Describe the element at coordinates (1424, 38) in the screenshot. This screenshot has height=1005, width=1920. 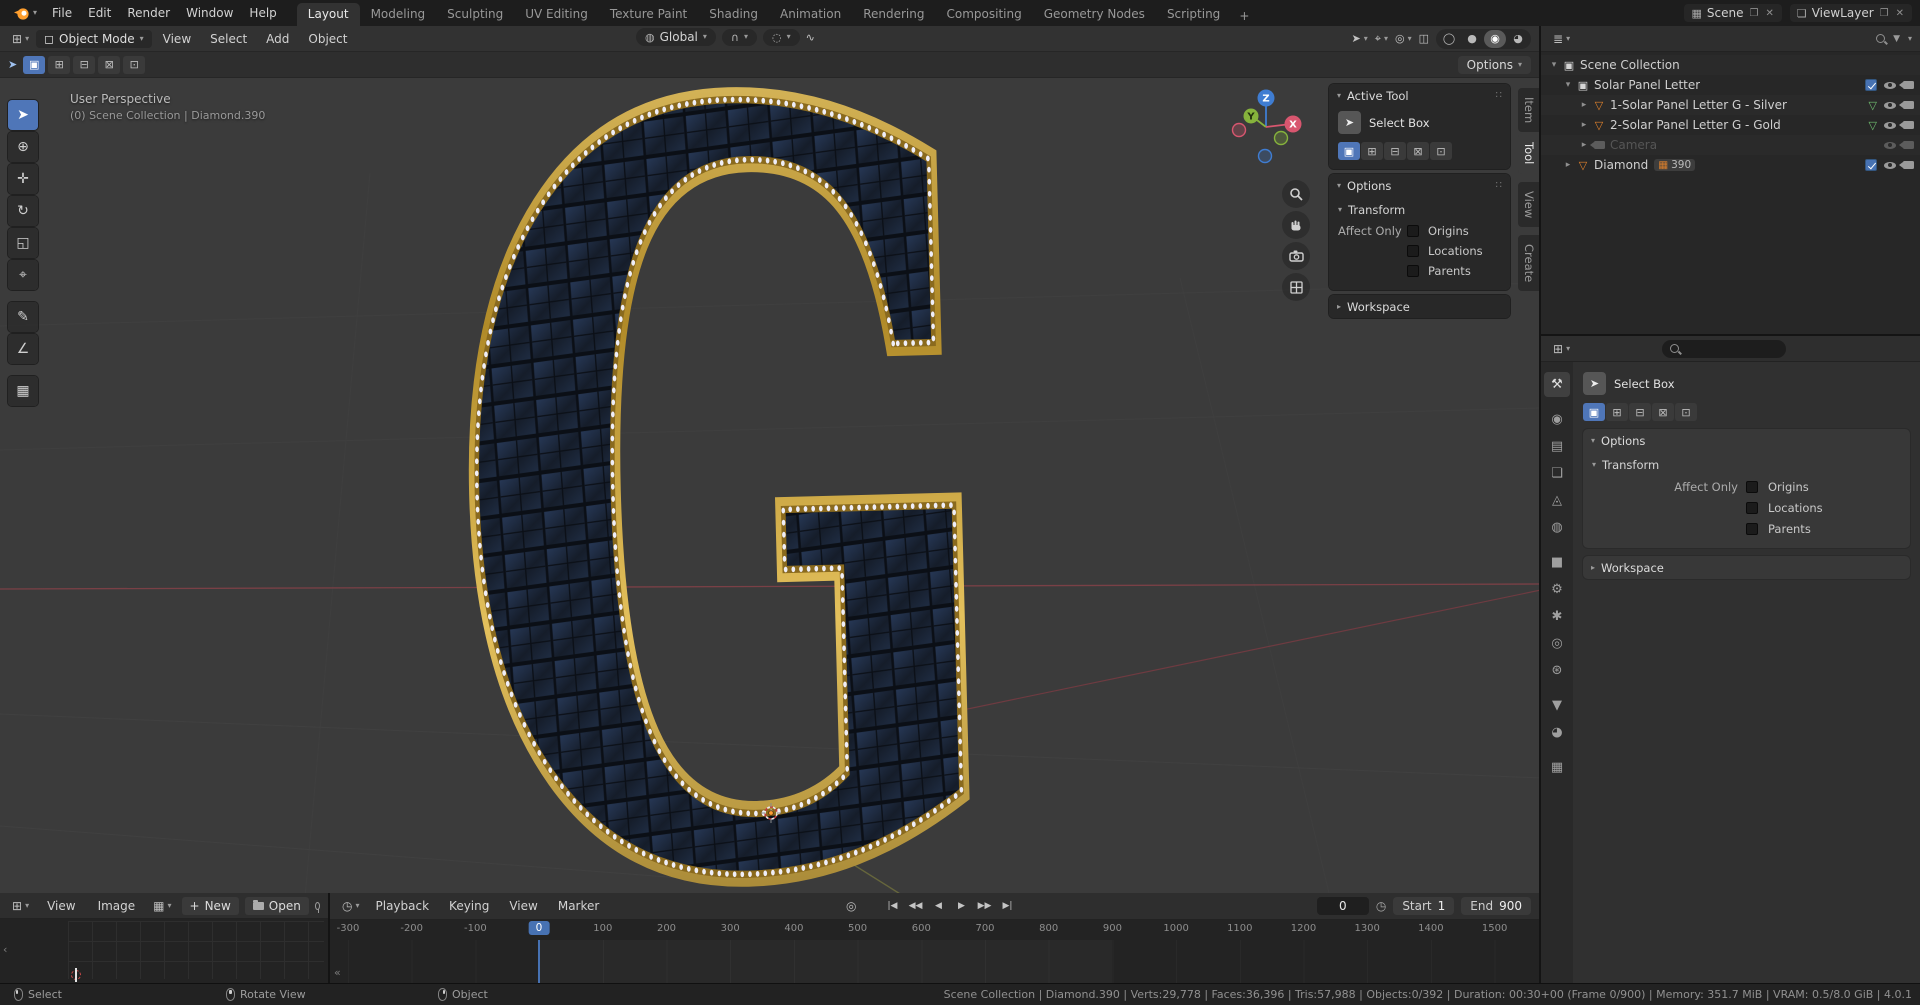
I see `xray-toggle: ◫` at that location.